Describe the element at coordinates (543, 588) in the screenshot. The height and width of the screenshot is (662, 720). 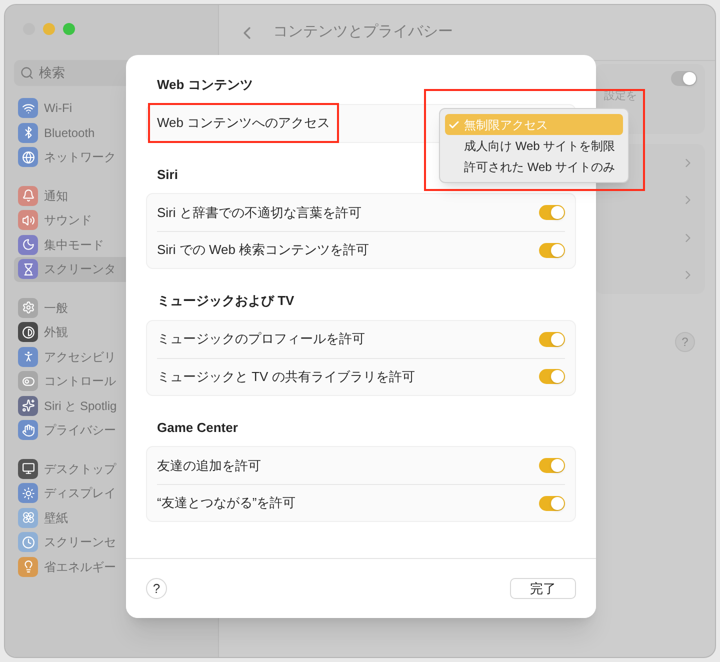
I see `done-button: 完了` at that location.